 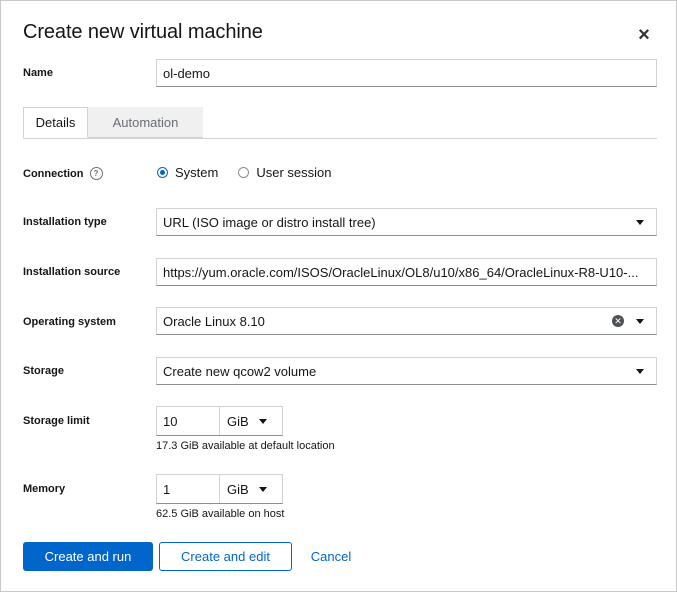 What do you see at coordinates (269, 222) in the screenshot?
I see `installation-type-value: URL (ISO image or distro install tree)` at bounding box center [269, 222].